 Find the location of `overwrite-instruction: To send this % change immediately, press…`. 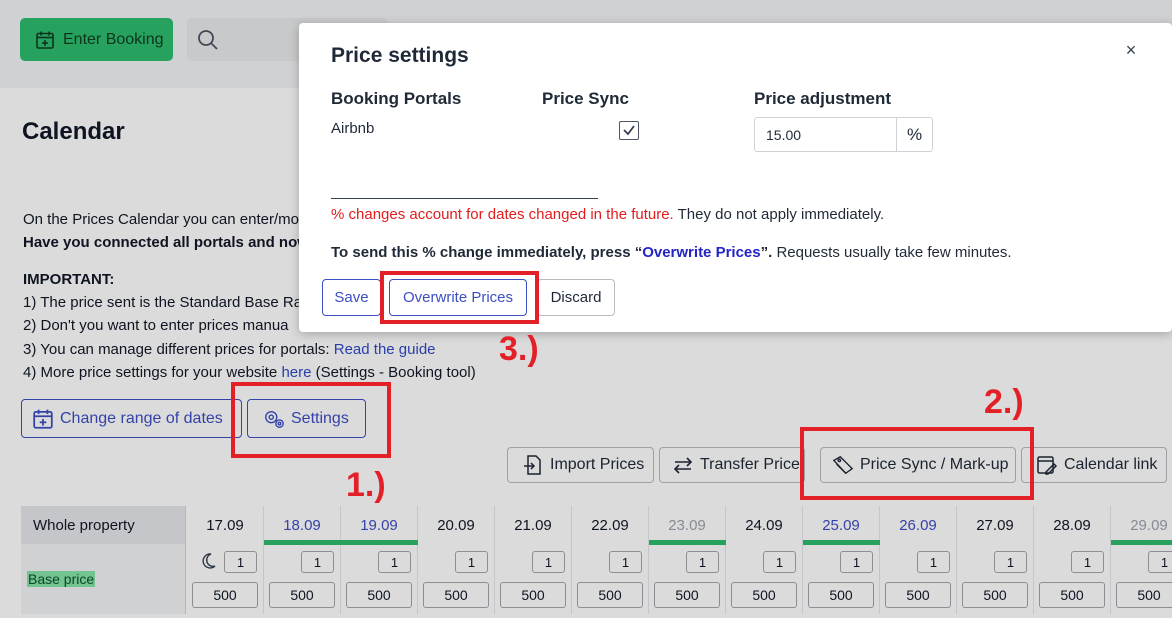

overwrite-instruction: To send this % change immediately, press… is located at coordinates (671, 252).